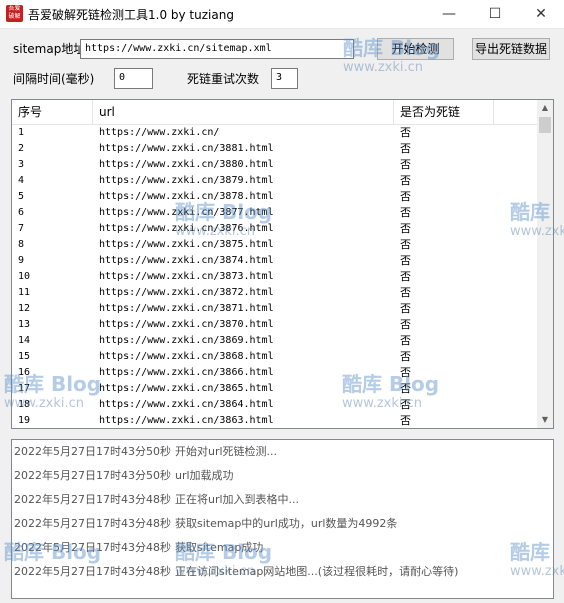  Describe the element at coordinates (282, 14) in the screenshot. I see `title-bar: 吾爱破解 吾爱破解死链检测工具1.0 by tuziang — ☐ ✕` at that location.